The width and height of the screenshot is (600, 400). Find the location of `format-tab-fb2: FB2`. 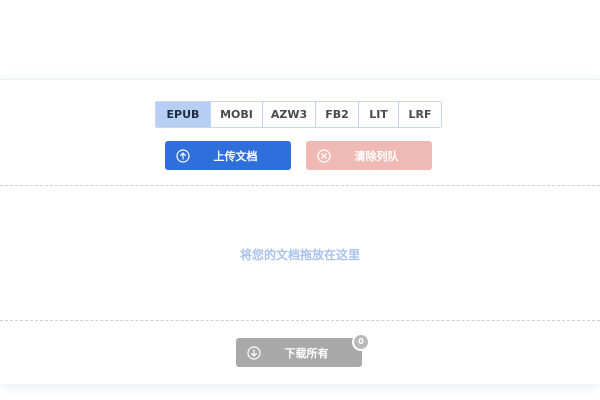

format-tab-fb2: FB2 is located at coordinates (336, 114).